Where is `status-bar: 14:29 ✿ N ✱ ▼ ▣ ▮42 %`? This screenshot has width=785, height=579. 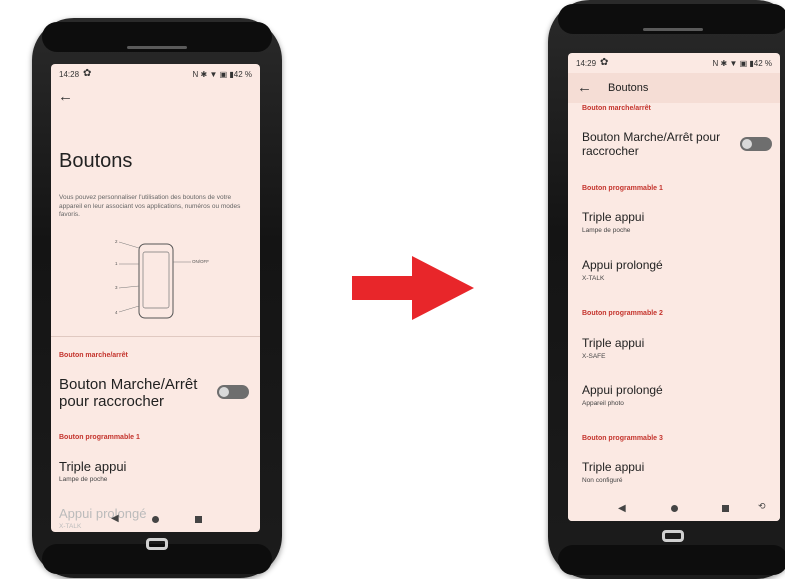 status-bar: 14:29 ✿ N ✱ ▼ ▣ ▮42 % is located at coordinates (674, 63).